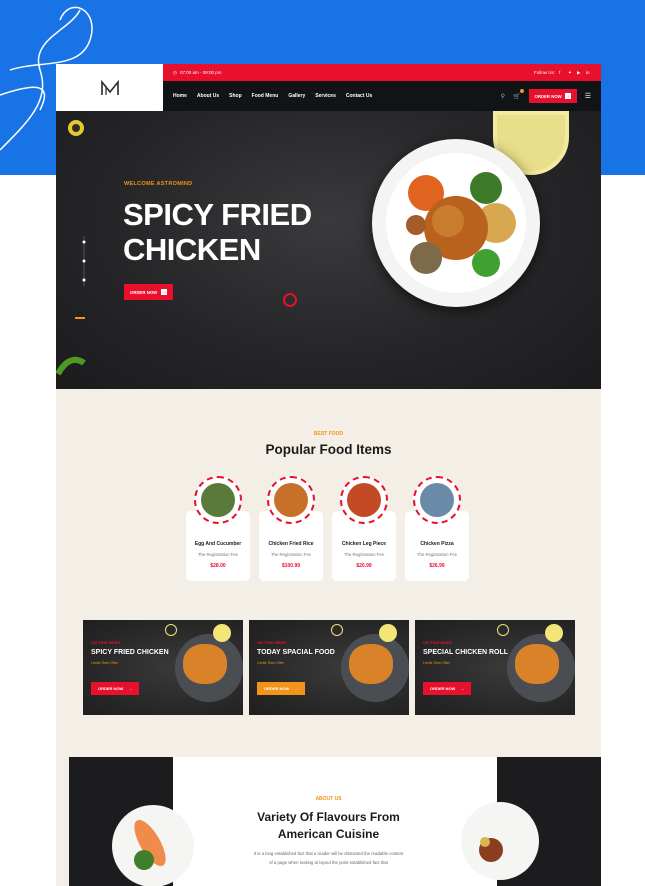  I want to click on hero-order-button: ORDER NOW →, so click(149, 292).